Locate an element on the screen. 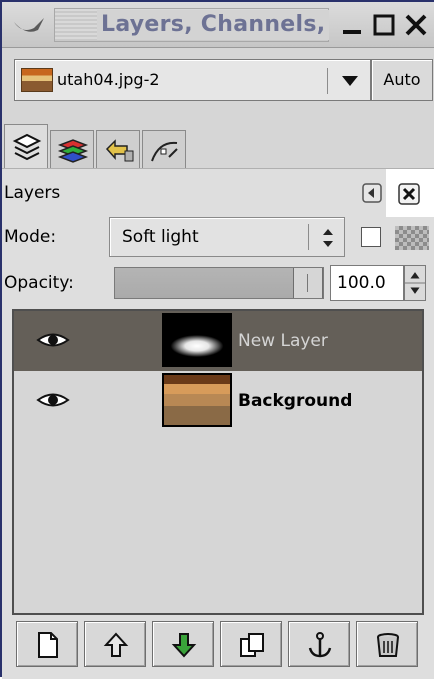 The image size is (434, 679). anchor-layer-button is located at coordinates (319, 644).